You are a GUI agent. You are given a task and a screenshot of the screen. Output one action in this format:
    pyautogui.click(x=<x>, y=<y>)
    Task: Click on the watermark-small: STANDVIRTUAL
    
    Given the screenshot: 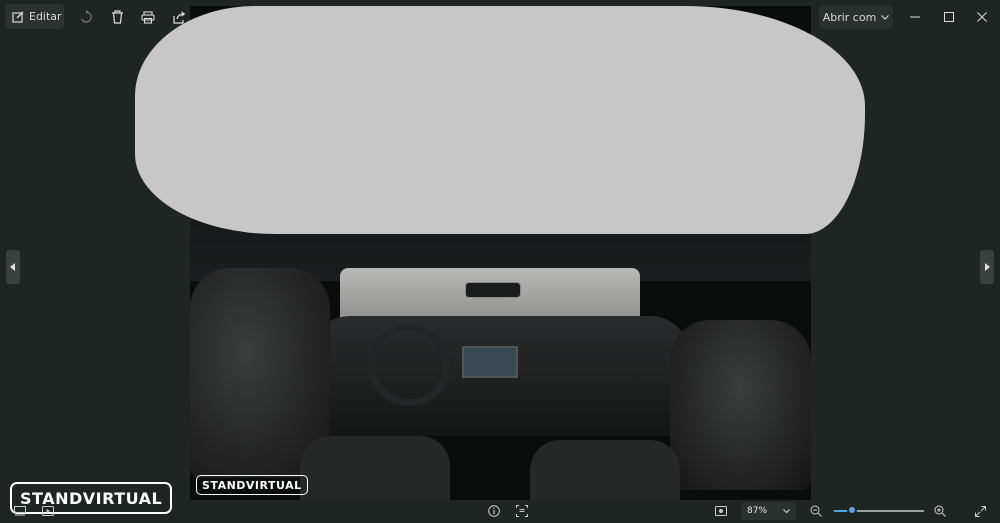 What is the action you would take?
    pyautogui.click(x=252, y=485)
    